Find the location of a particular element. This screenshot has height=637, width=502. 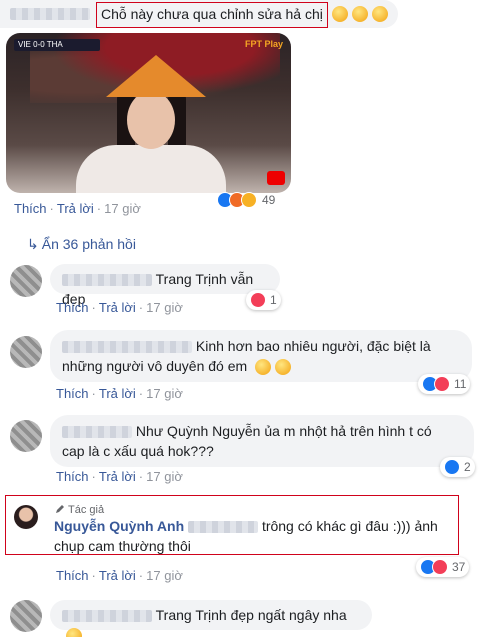

author-name-link: Nguyễn Quỳnh Anh is located at coordinates (119, 526).